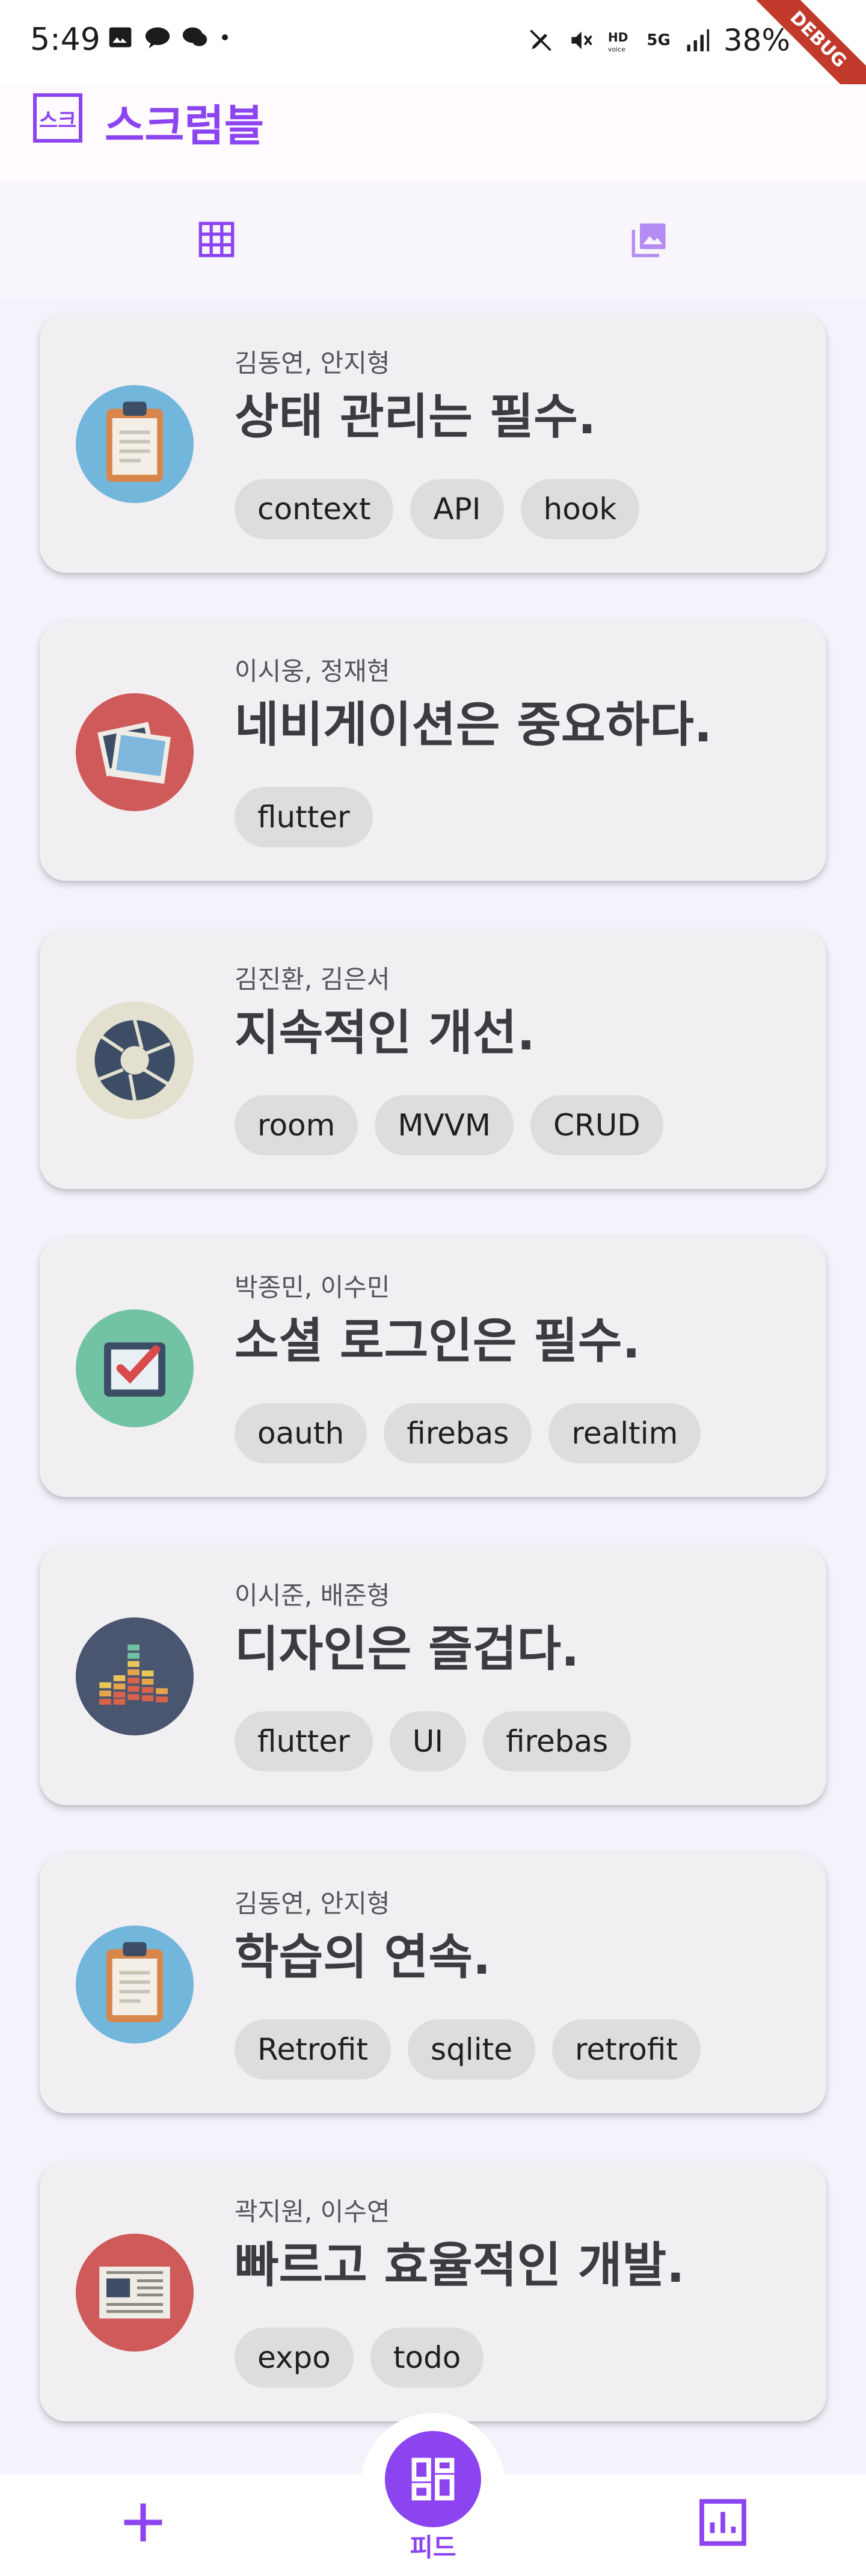  Describe the element at coordinates (444, 1125) in the screenshot. I see `tag-chip: MVVM` at that location.